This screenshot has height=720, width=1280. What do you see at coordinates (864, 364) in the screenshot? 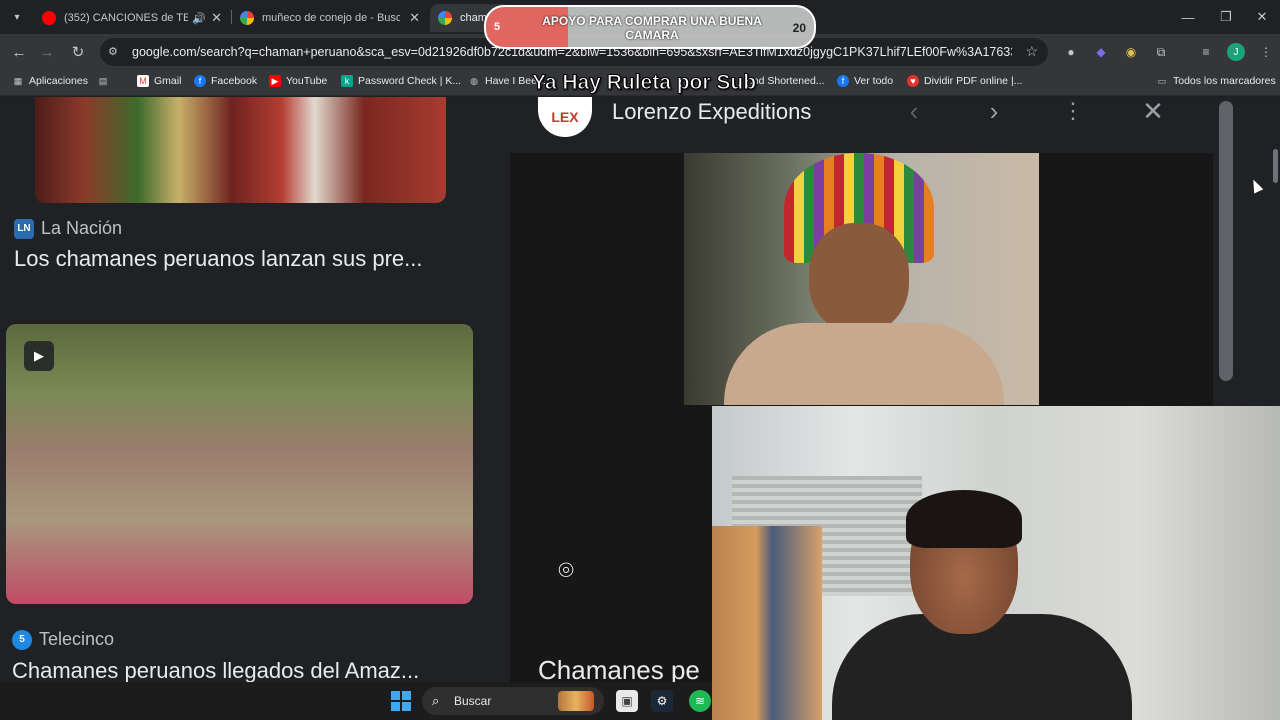
I see `poncho` at bounding box center [864, 364].